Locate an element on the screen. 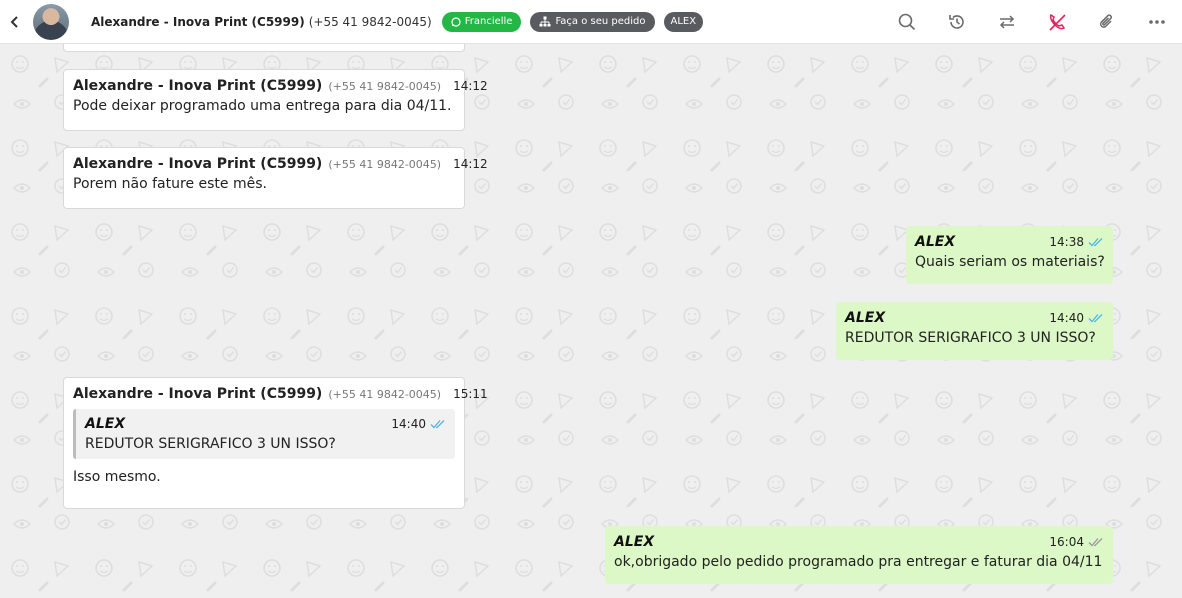 This screenshot has height=598, width=1182. contact-name: Alexandre - Inova Print (C5999) is located at coordinates (198, 22).